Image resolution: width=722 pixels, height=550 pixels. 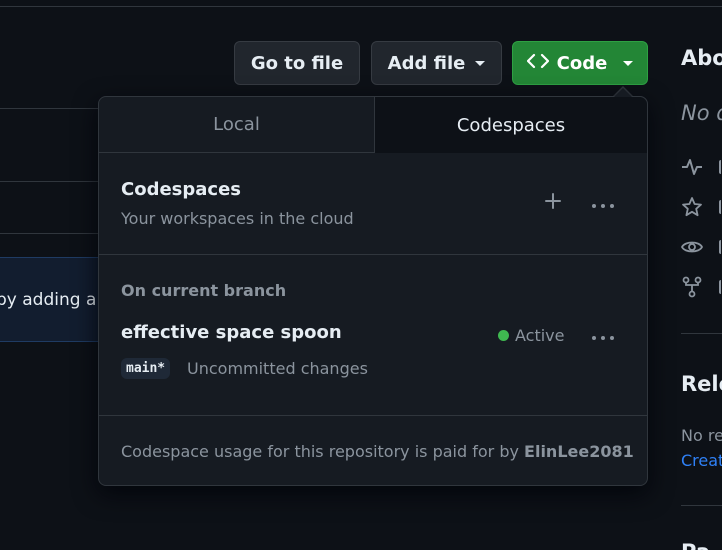 I want to click on packages-heading: Pa, so click(x=695, y=545).